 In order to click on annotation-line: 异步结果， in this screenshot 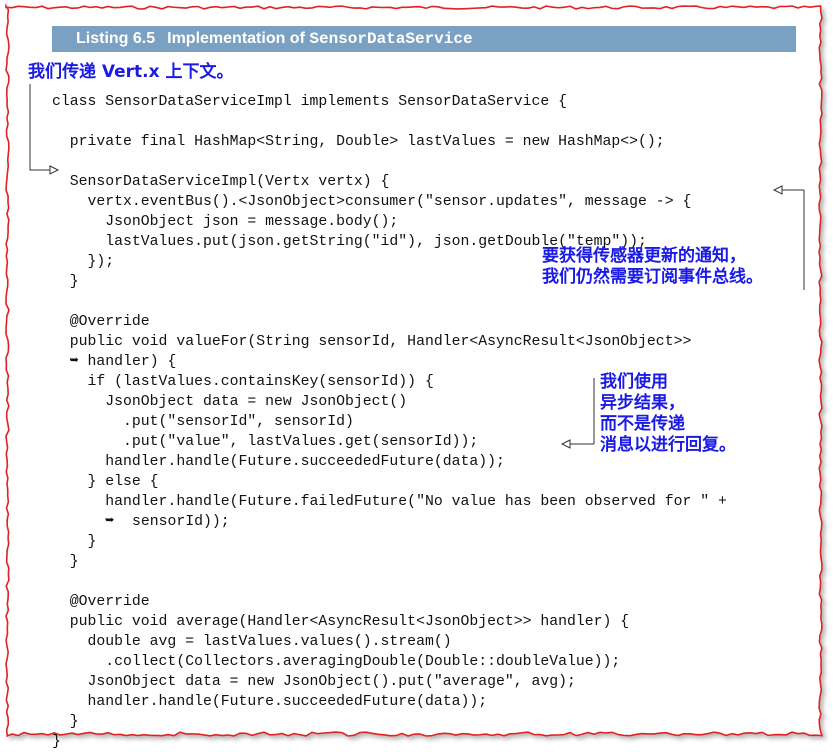, I will do `click(642, 403)`.